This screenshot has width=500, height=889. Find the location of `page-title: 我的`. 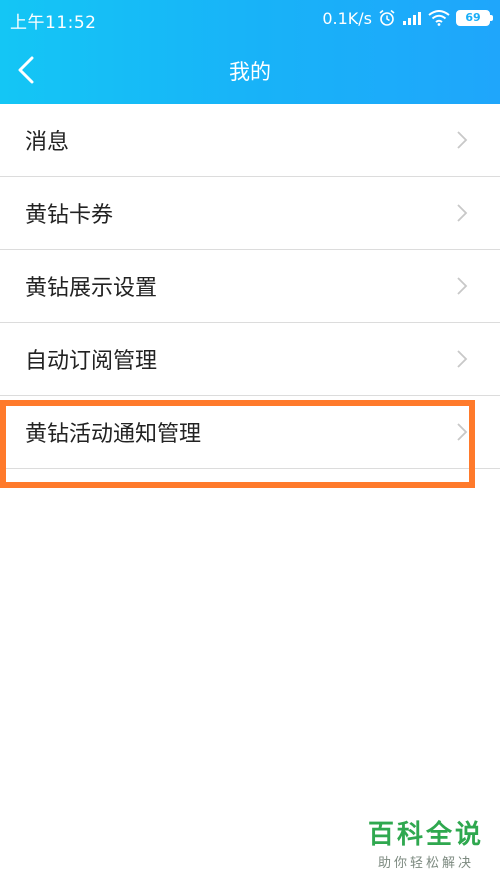

page-title: 我的 is located at coordinates (250, 72).